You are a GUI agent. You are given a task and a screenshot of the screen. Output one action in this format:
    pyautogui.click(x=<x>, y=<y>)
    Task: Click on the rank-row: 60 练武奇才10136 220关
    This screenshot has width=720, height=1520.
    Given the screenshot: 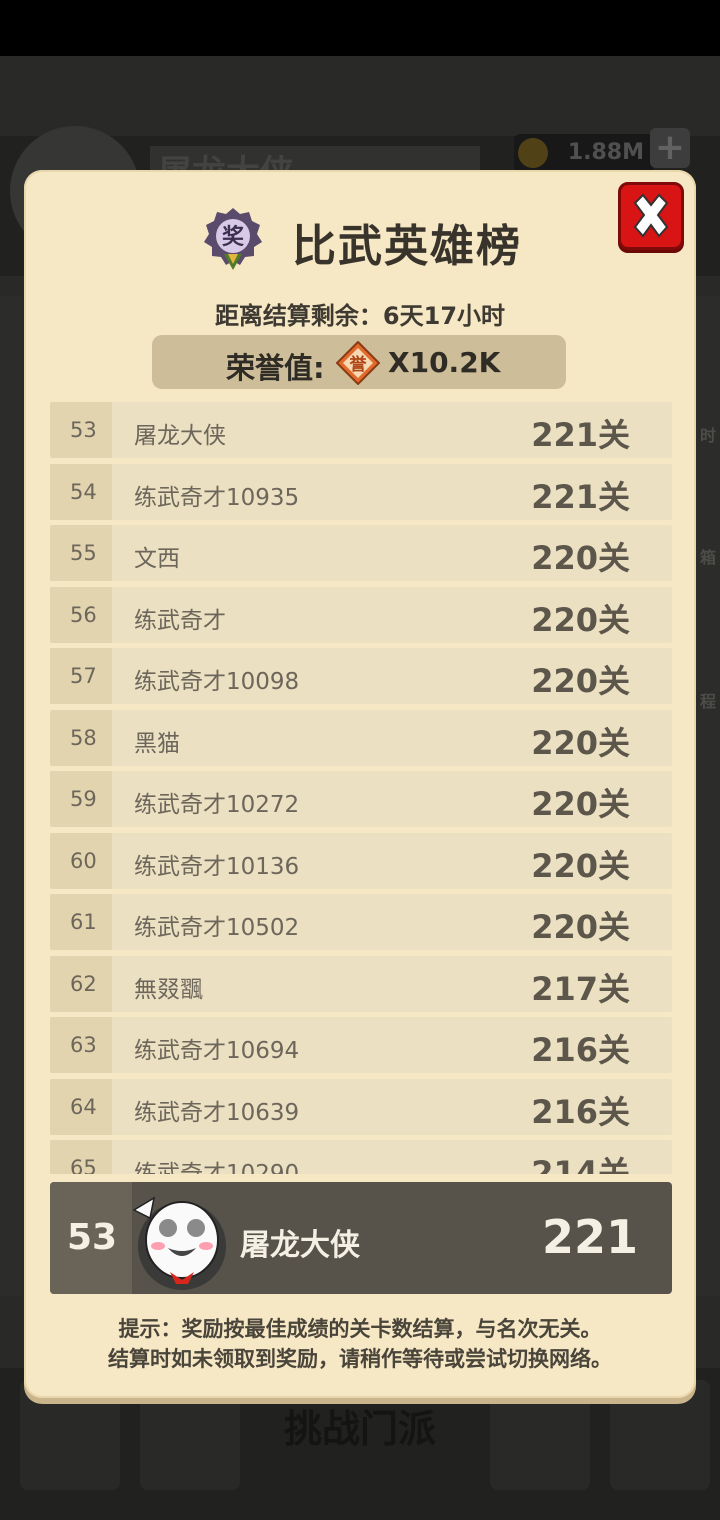 What is the action you would take?
    pyautogui.click(x=361, y=860)
    